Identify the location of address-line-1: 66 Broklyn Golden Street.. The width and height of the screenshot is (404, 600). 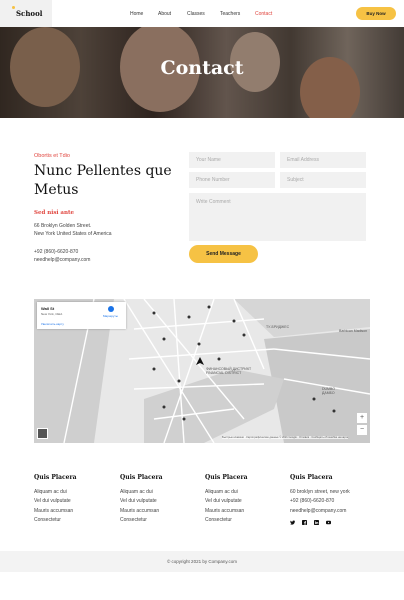
(63, 226).